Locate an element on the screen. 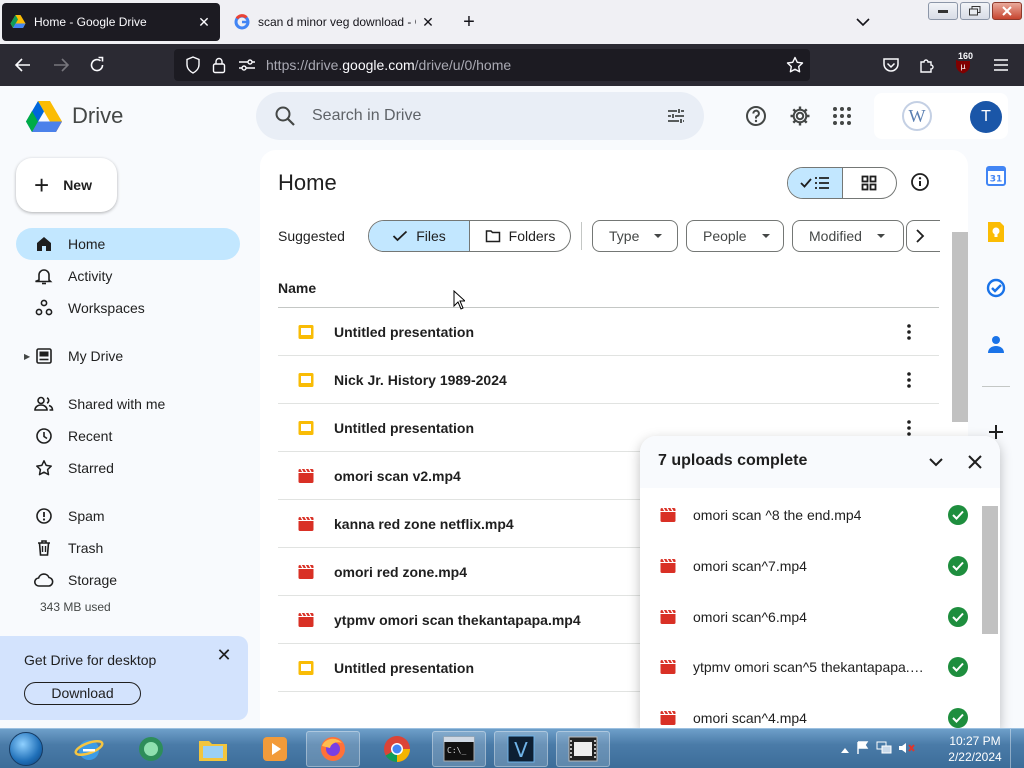  tab-title: Home - Google Drive is located at coordinates (90, 22).